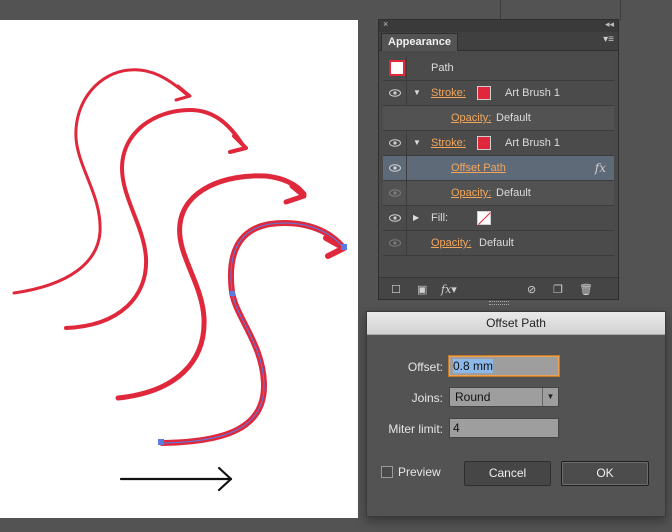  What do you see at coordinates (416, 217) in the screenshot?
I see `twirl-right-icon: ▶` at bounding box center [416, 217].